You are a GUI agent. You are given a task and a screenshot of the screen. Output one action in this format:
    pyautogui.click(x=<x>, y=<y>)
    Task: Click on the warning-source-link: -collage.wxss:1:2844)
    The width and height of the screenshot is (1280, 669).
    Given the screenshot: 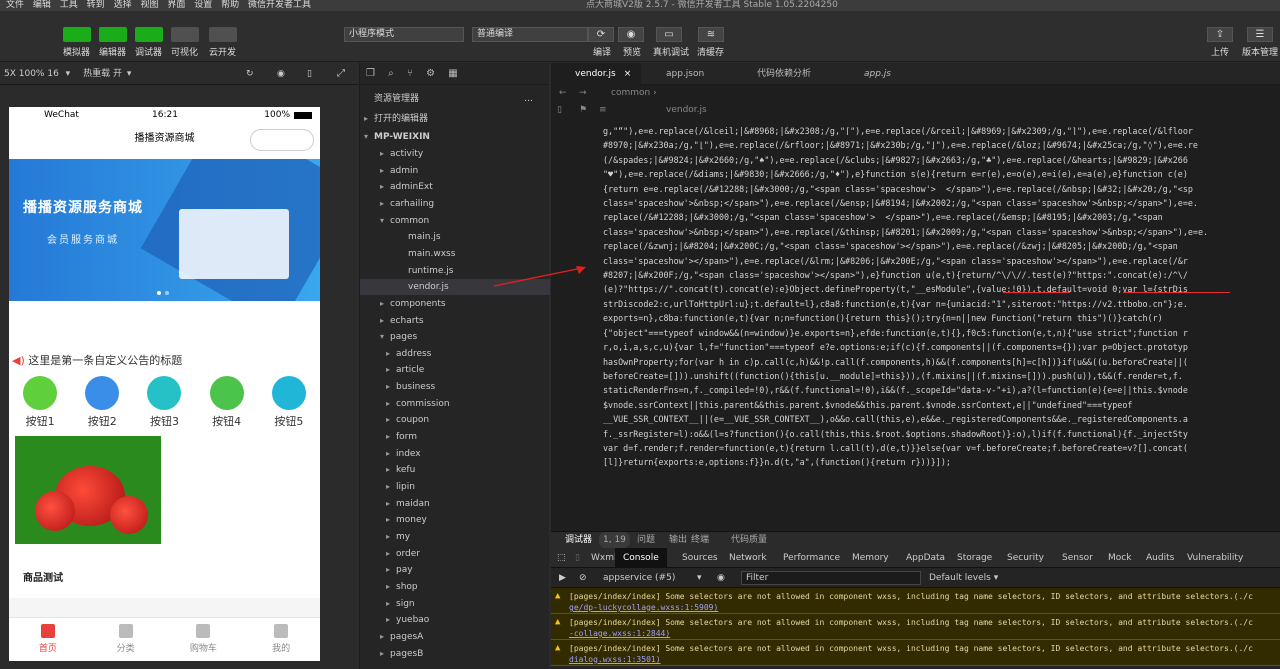 What is the action you would take?
    pyautogui.click(x=619, y=633)
    